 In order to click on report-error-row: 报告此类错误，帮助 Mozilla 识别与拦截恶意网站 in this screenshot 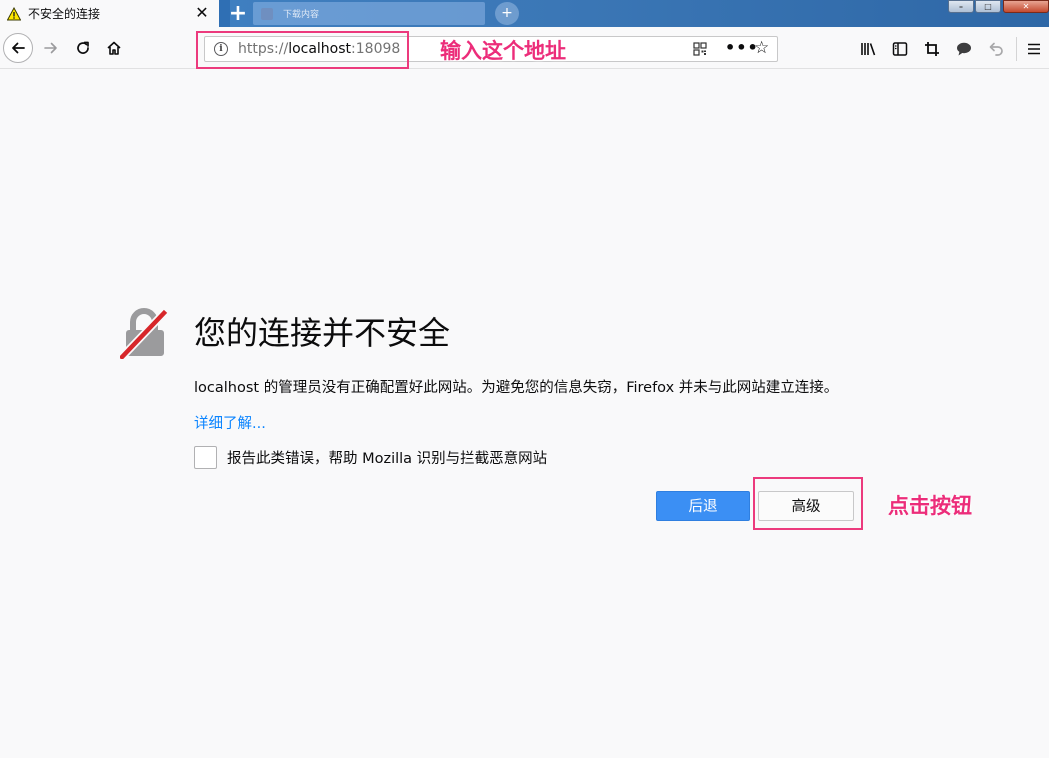, I will do `click(370, 457)`.